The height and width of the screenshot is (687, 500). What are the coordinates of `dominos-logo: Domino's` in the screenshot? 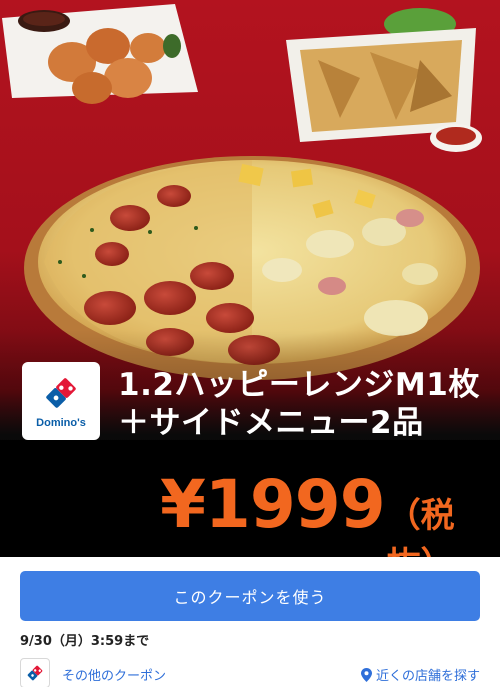 It's located at (61, 401).